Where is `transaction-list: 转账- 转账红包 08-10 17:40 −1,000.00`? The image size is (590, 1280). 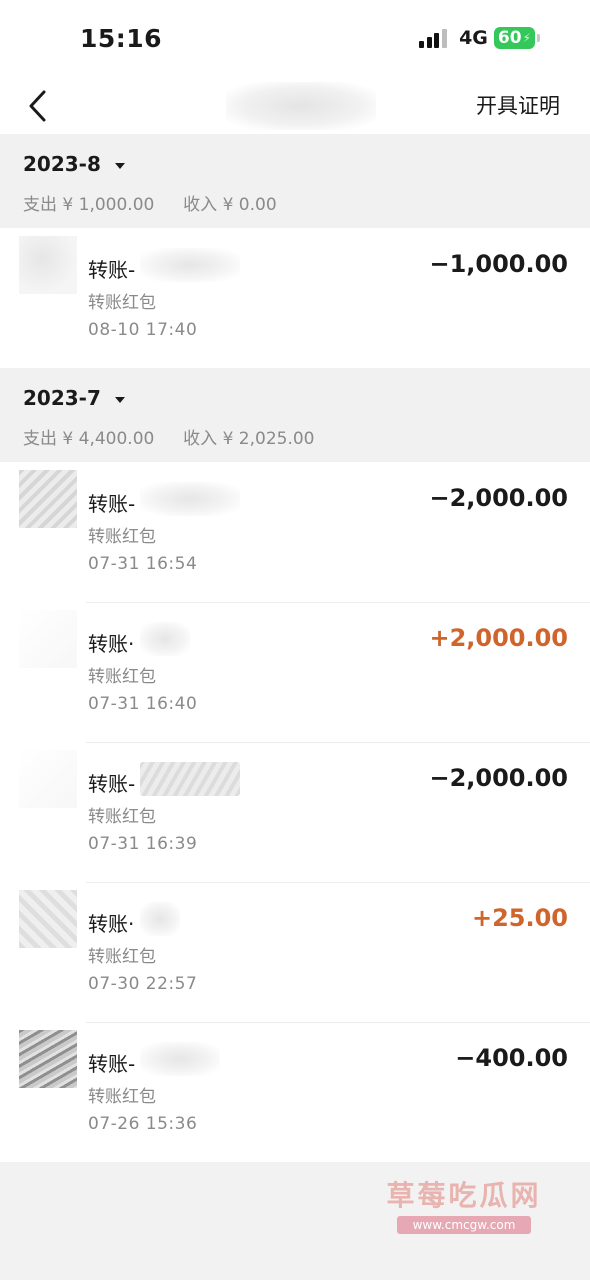 transaction-list: 转账- 转账红包 08-10 17:40 −1,000.00 is located at coordinates (295, 298).